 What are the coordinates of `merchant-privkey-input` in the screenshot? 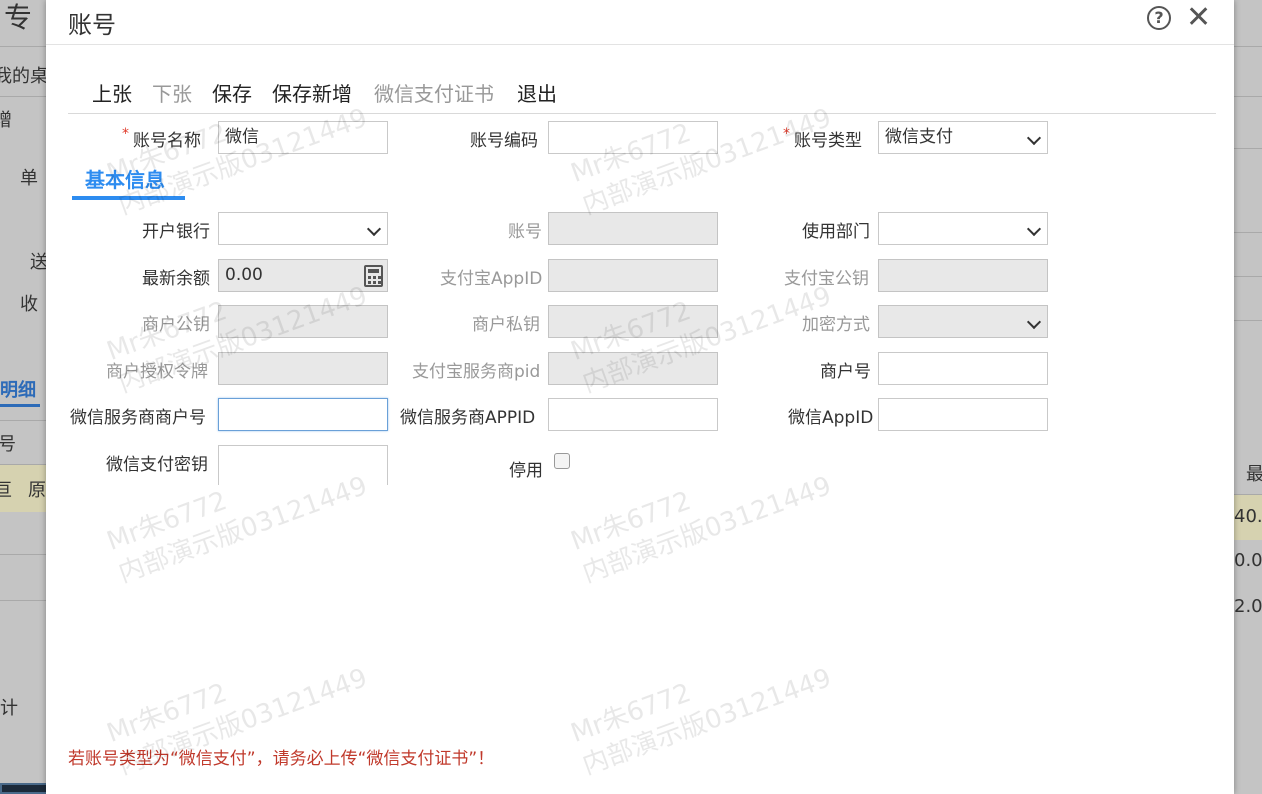 It's located at (633, 321).